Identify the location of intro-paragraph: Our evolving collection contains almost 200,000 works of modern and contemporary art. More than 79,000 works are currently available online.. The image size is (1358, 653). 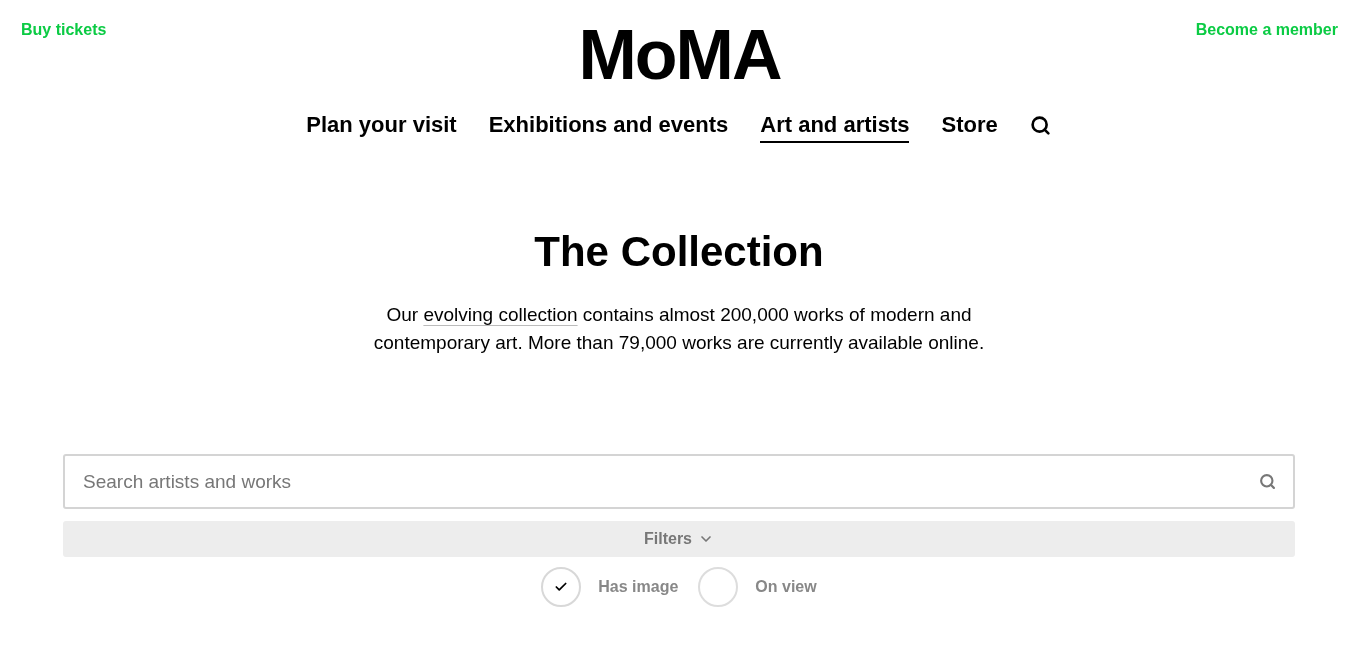
(679, 329).